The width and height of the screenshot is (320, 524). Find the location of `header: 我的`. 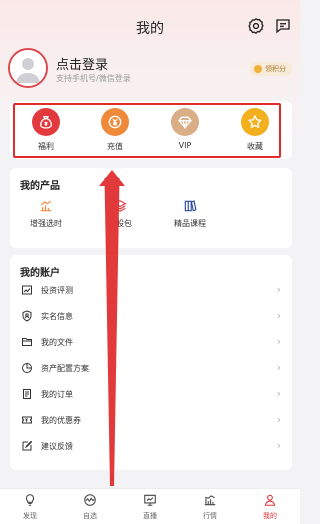

header: 我的 is located at coordinates (150, 27).